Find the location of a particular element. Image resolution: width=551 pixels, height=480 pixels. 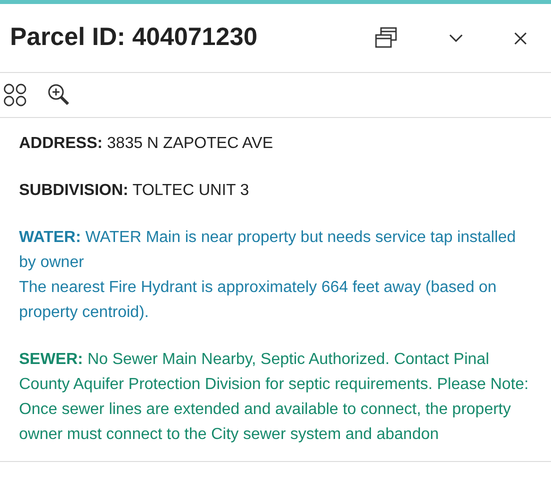

info-text: WATER: WATER Main is near property but needs service tap installed by owner is located at coordinates (268, 250).